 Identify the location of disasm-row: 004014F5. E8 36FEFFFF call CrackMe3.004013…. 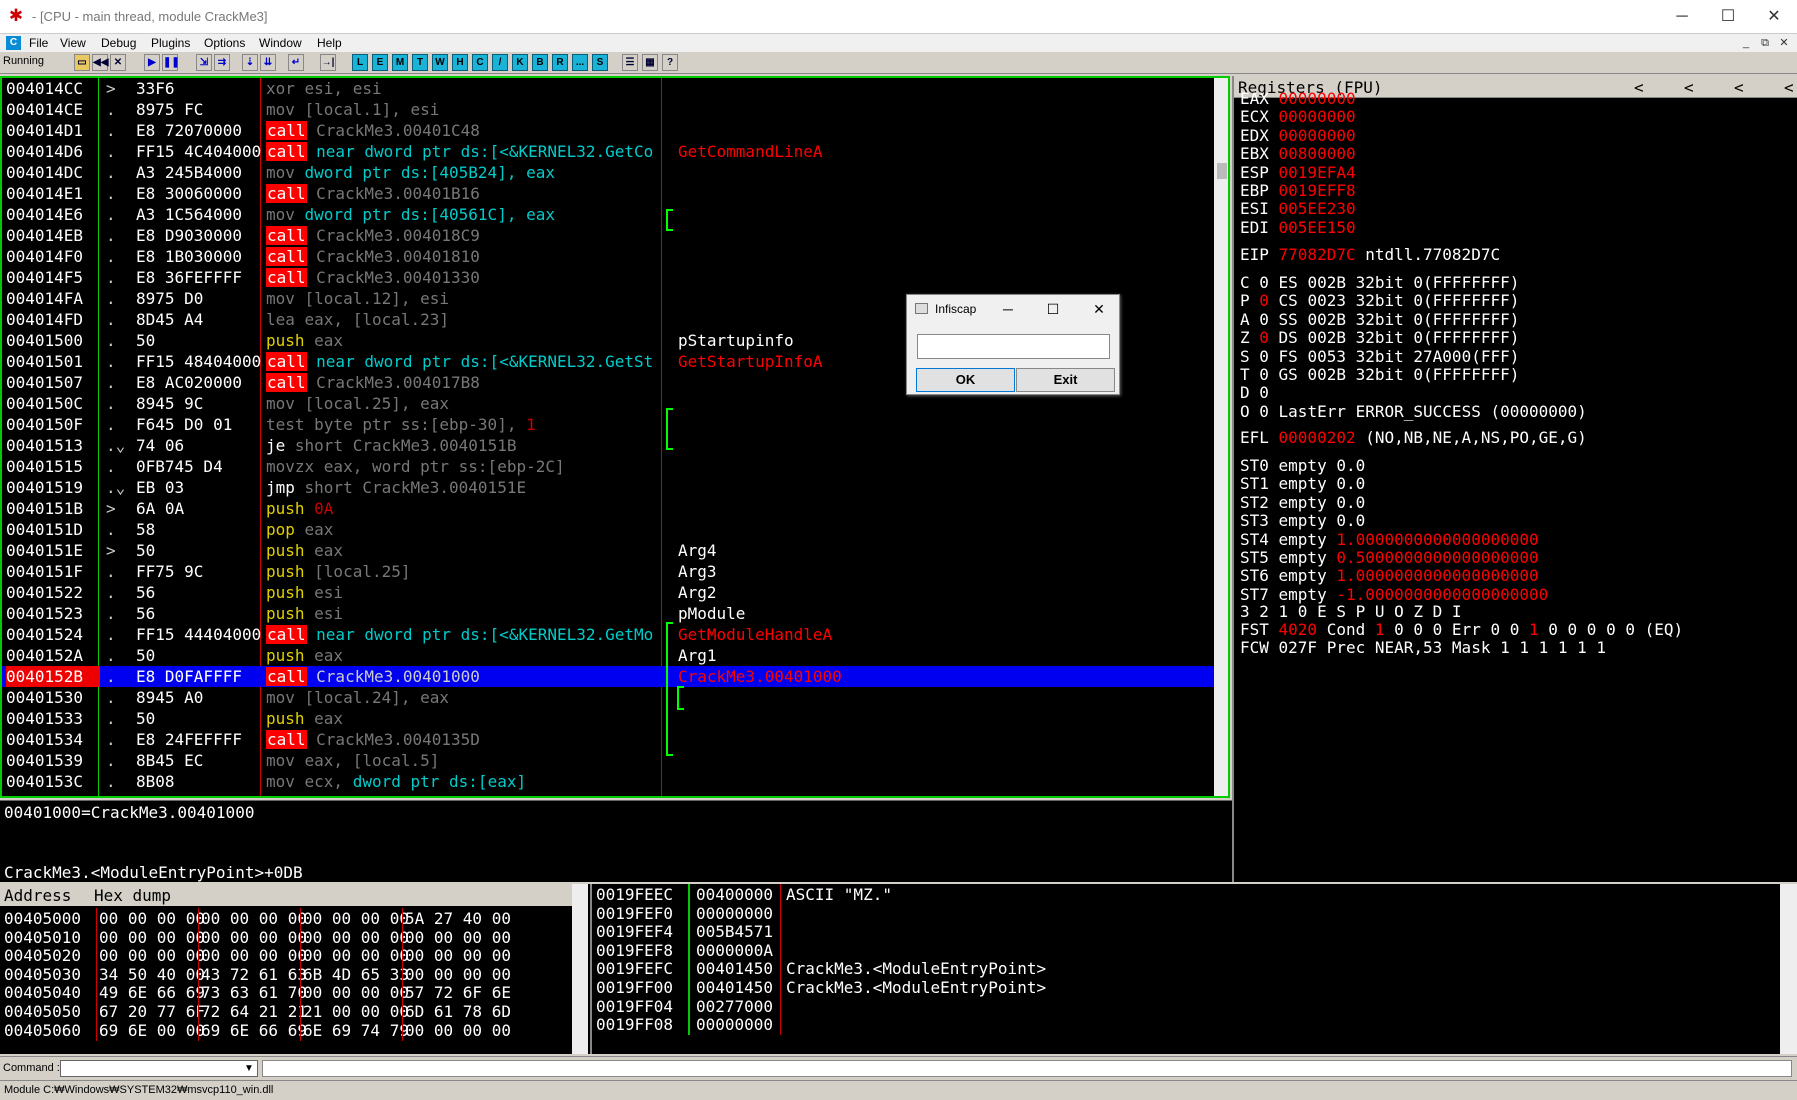
(608, 277).